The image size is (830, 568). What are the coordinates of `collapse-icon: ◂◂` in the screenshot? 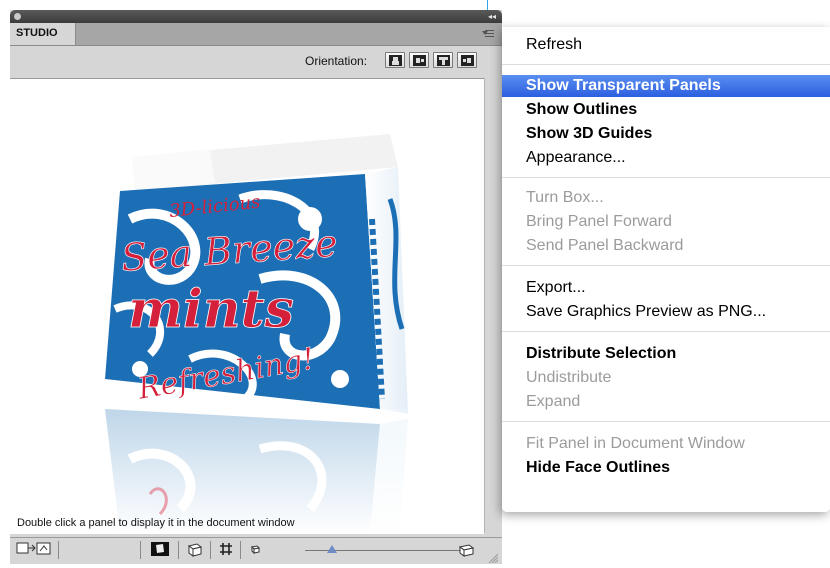 It's located at (492, 16).